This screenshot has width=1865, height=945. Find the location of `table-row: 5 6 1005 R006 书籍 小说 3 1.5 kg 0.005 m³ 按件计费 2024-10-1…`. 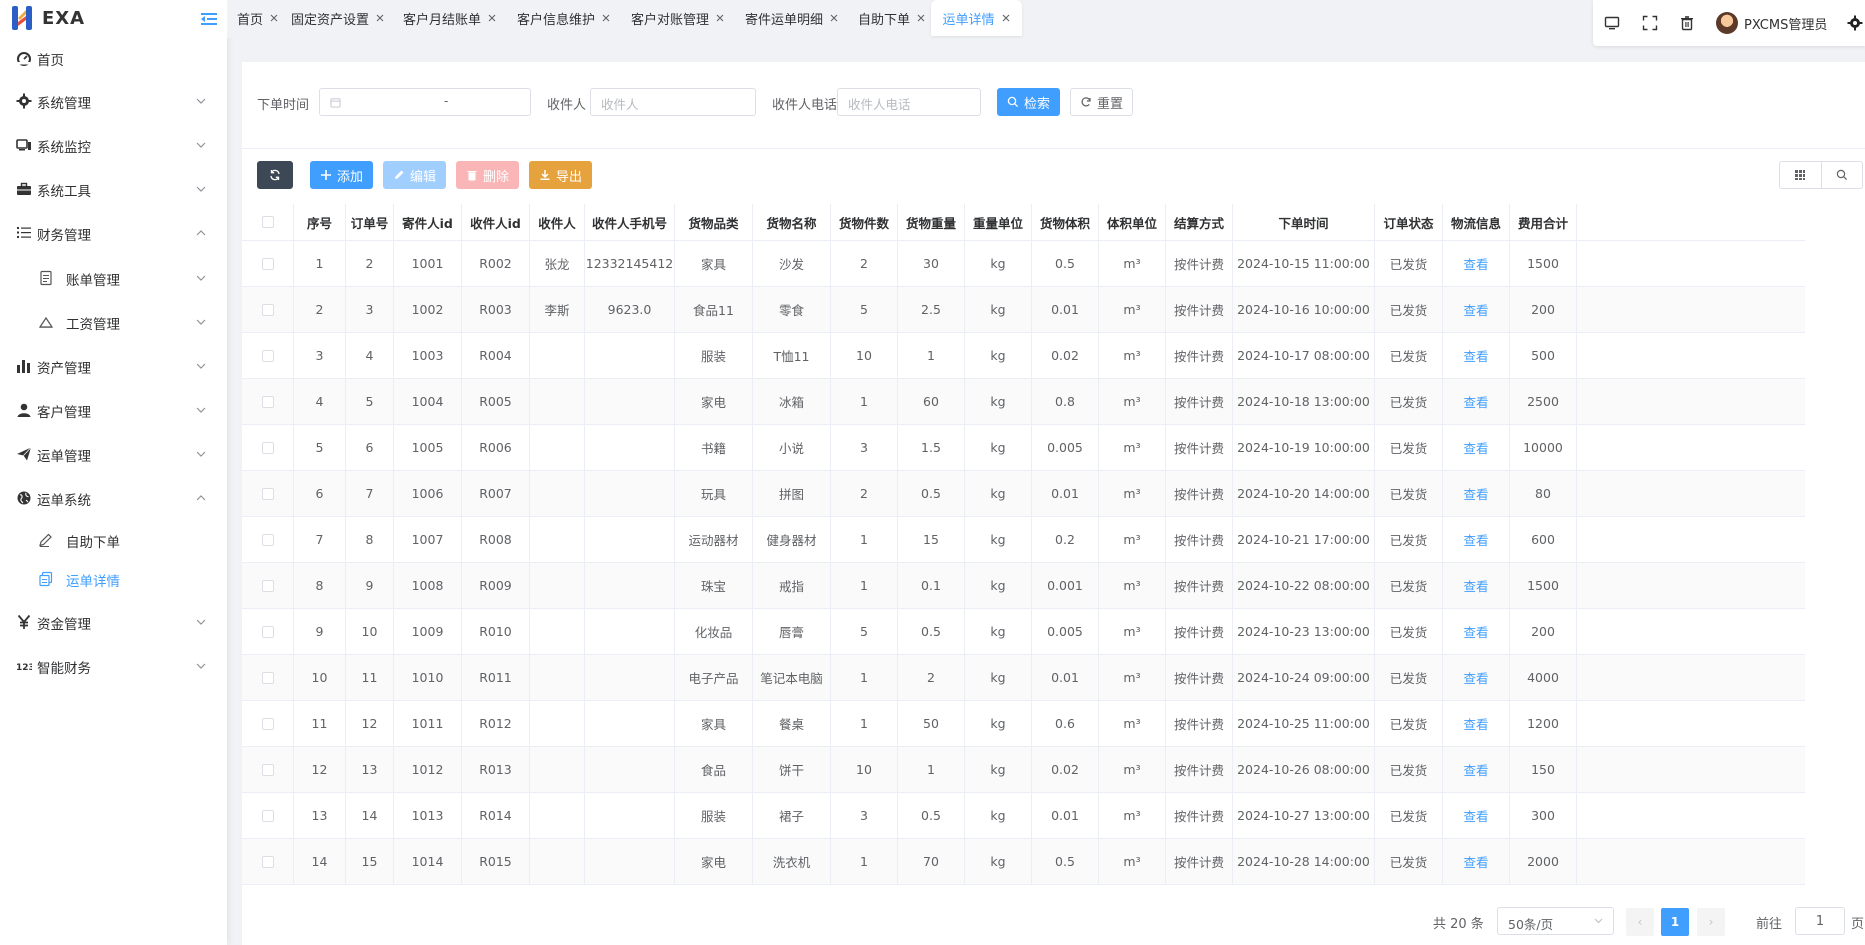

table-row: 5 6 1005 R006 书籍 小说 3 1.5 kg 0.005 m³ 按件计费 2024-10-1… is located at coordinates (1023, 448).